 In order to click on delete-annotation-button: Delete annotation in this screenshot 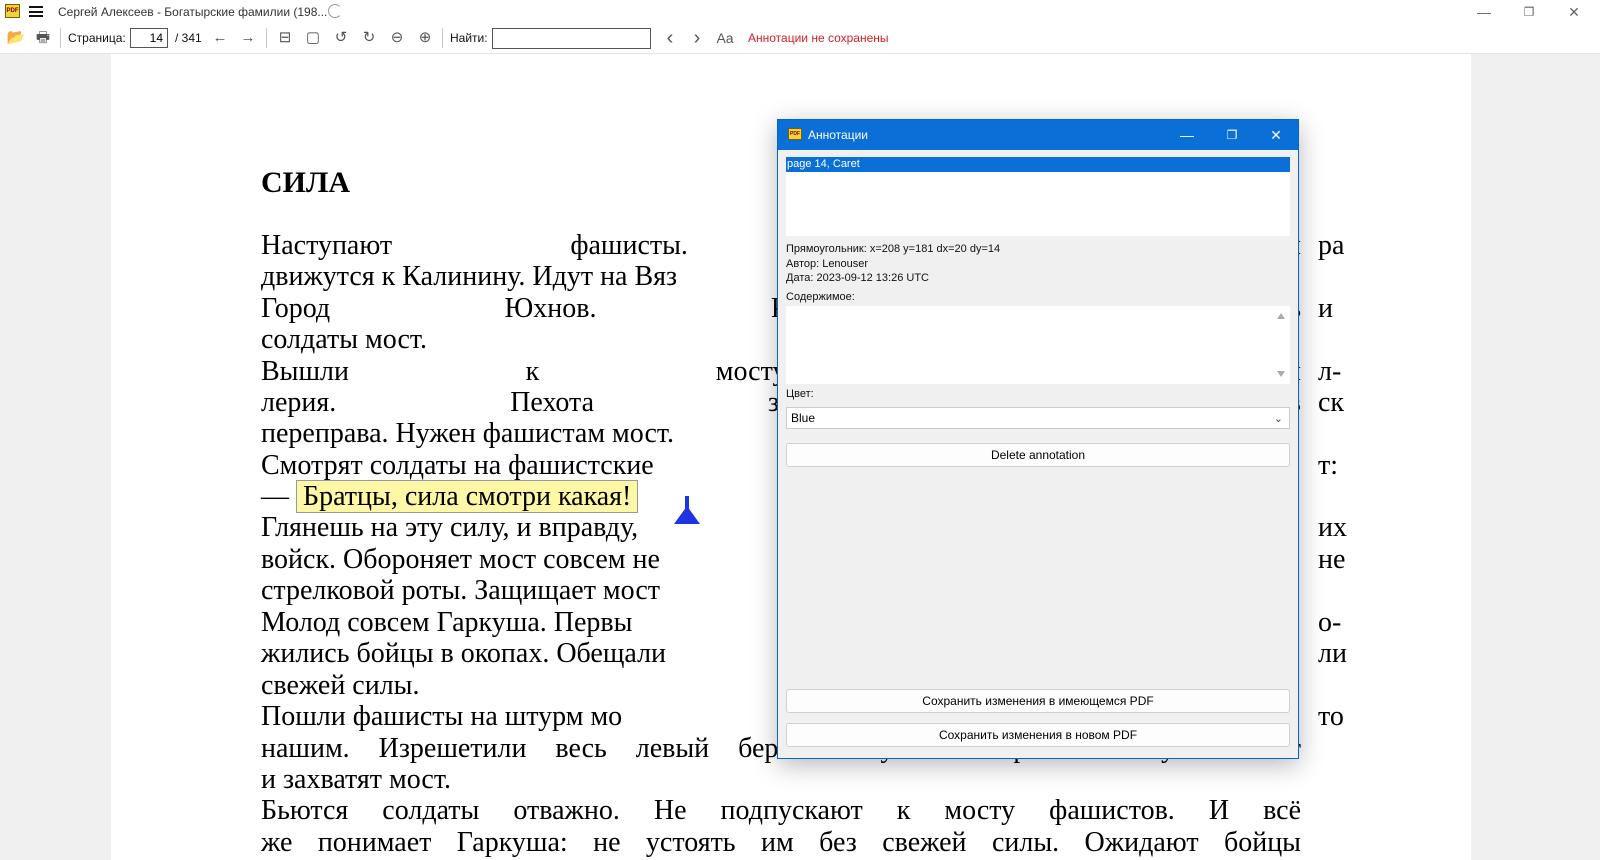, I will do `click(1038, 455)`.